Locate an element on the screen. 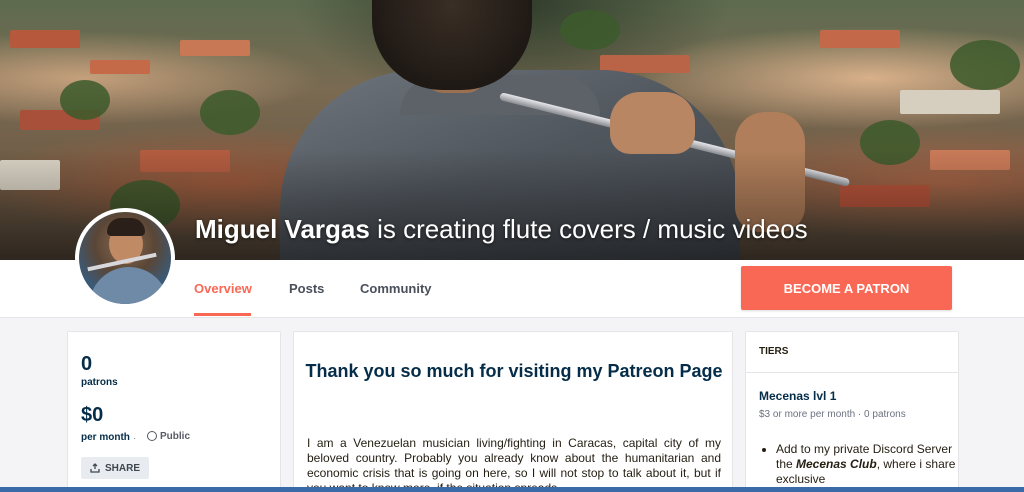 The width and height of the screenshot is (1024, 492). tab-overview: Overview is located at coordinates (223, 288).